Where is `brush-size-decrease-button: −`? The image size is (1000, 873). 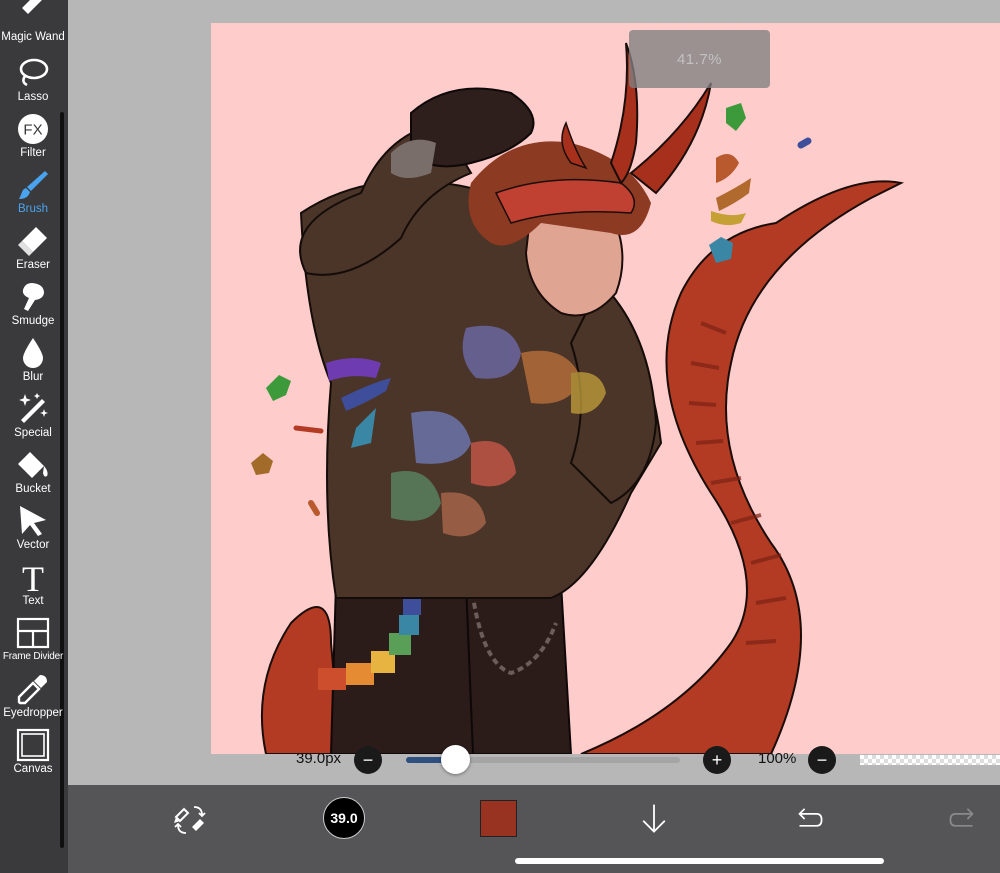 brush-size-decrease-button: − is located at coordinates (368, 760).